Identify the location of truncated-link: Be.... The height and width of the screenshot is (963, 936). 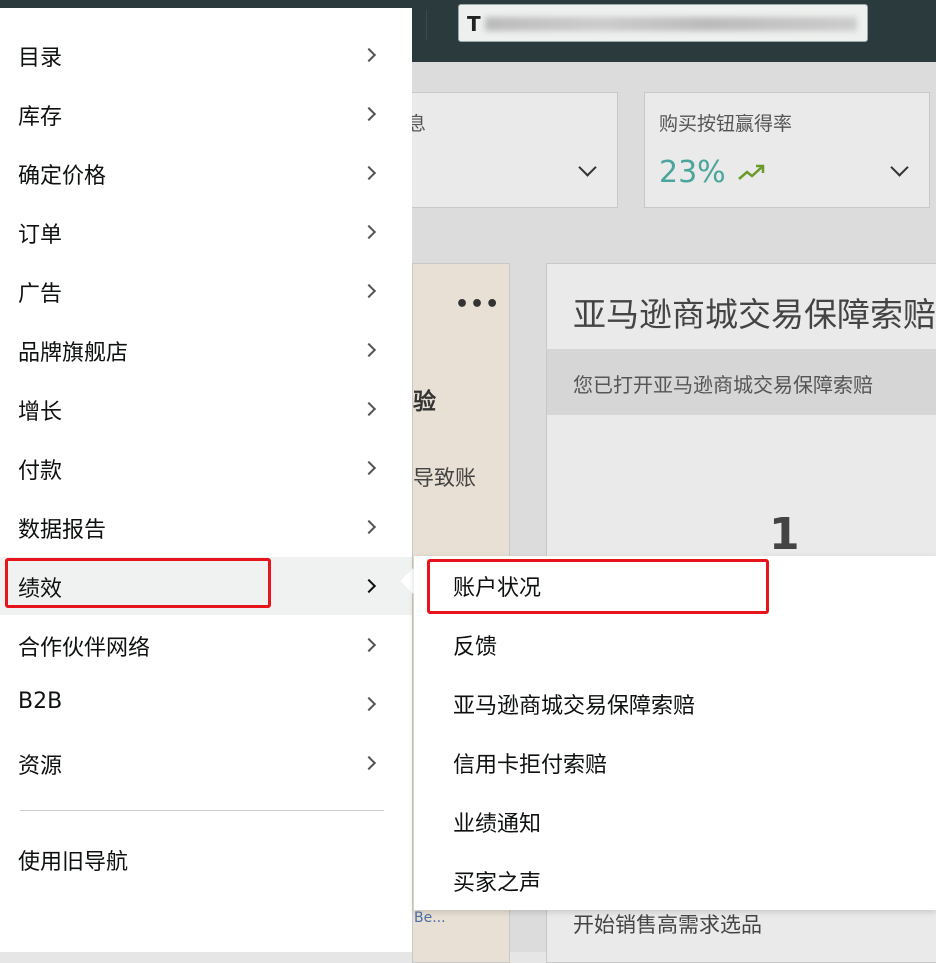
(430, 918).